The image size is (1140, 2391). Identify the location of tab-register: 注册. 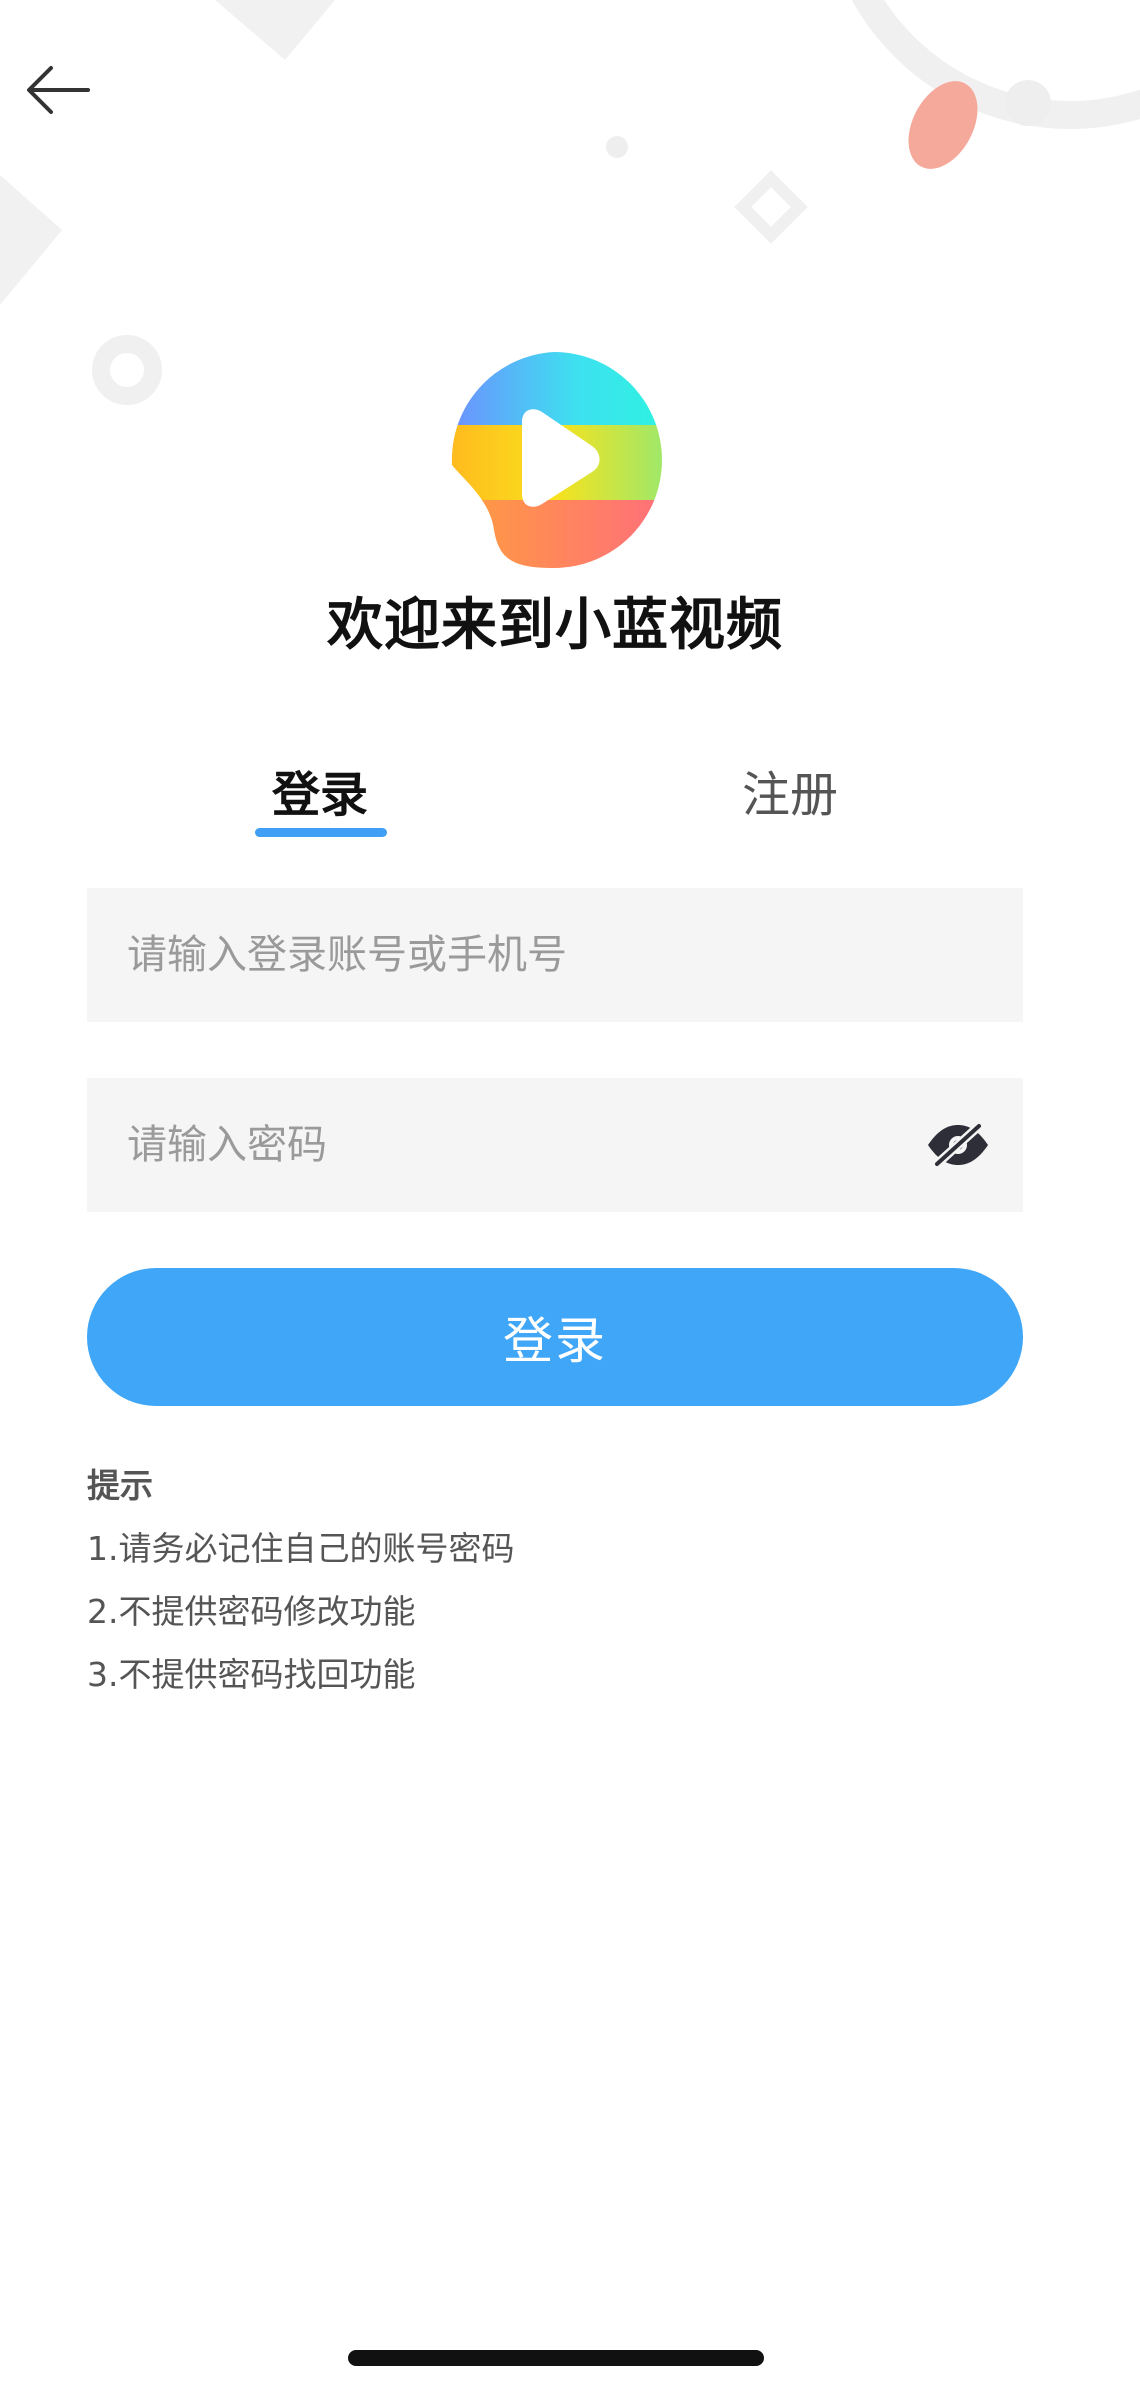
(790, 790).